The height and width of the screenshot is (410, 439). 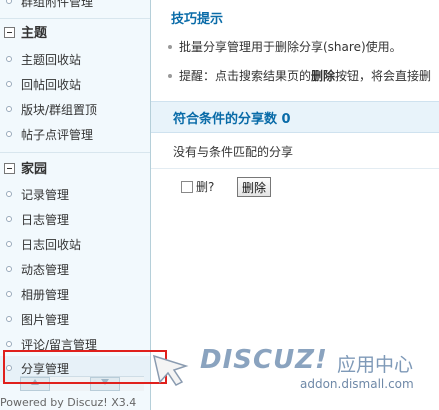 I want to click on empty-message: 没有与条件匹配的分享, so click(x=233, y=152).